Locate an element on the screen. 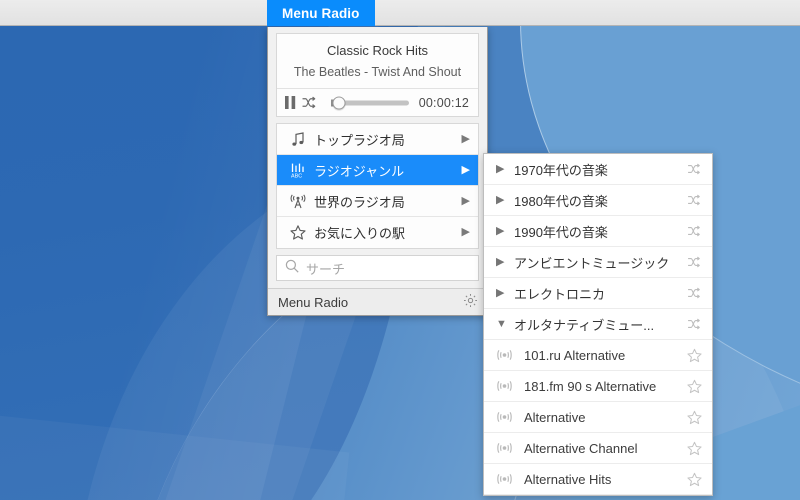 The height and width of the screenshot is (500, 800). station-label: Alternative is located at coordinates (555, 417).